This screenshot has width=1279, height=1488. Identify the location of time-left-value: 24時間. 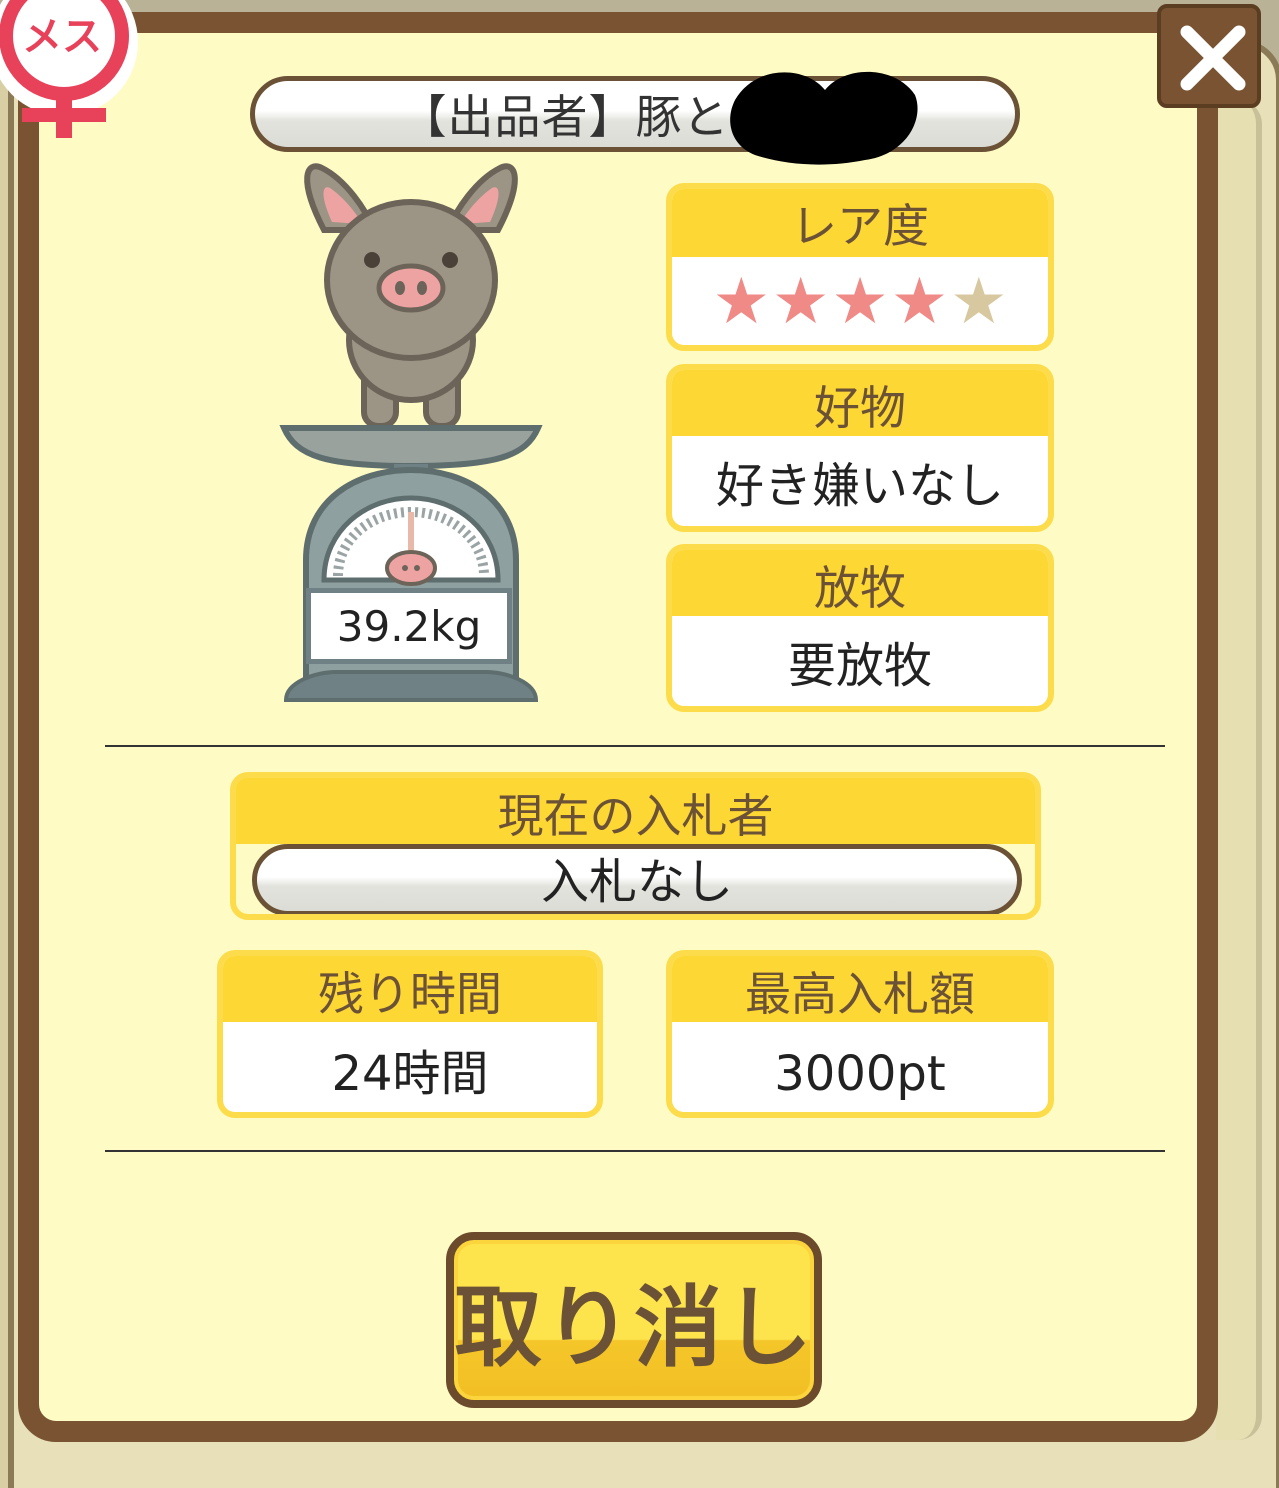
(410, 1074).